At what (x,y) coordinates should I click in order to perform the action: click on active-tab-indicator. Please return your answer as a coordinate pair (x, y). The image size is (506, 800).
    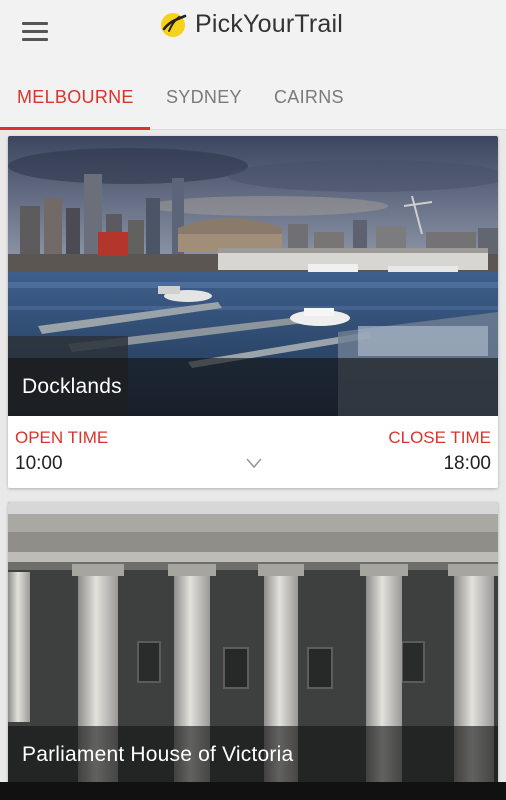
    Looking at the image, I should click on (75, 128).